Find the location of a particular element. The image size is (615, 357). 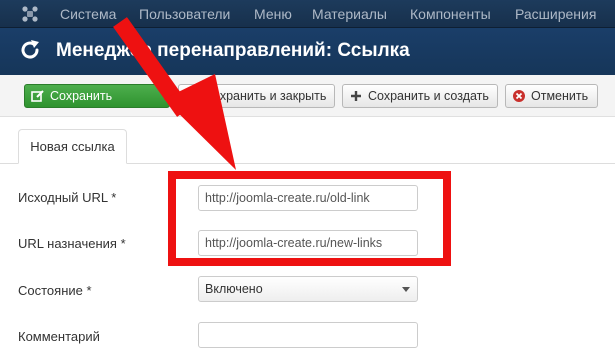

save-close-button: Сохранить и закрыть is located at coordinates (256, 96).